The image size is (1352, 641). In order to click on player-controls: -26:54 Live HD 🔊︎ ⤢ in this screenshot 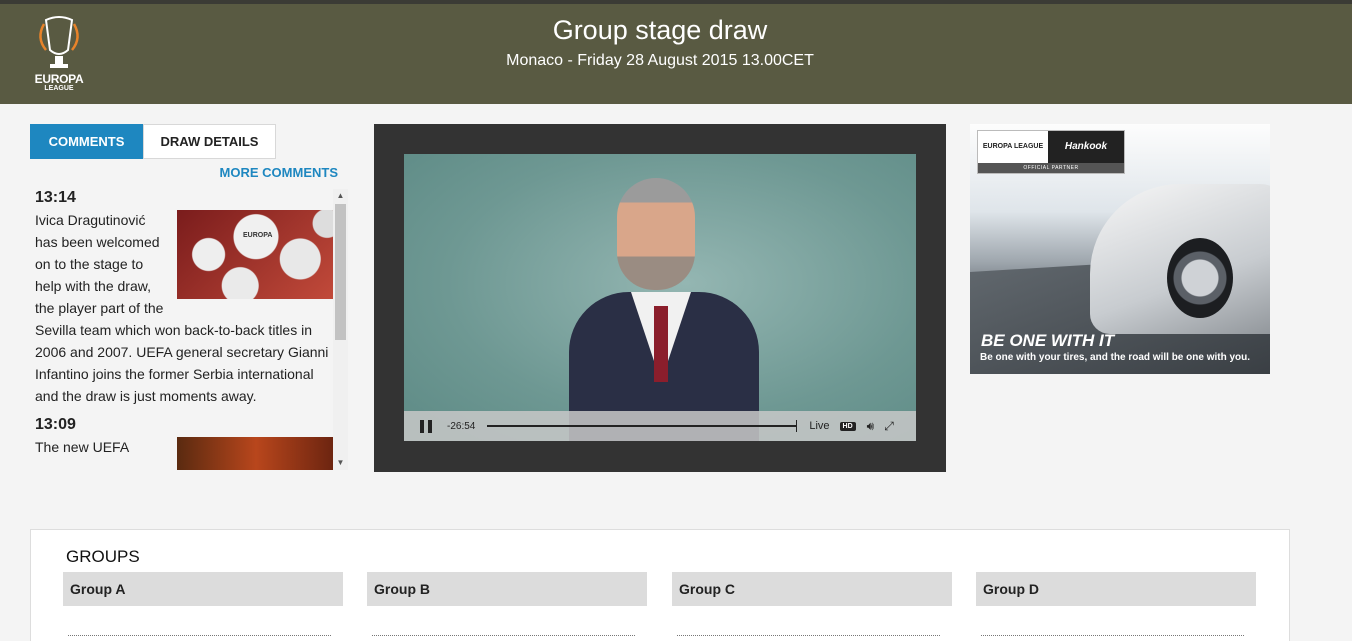, I will do `click(660, 426)`.